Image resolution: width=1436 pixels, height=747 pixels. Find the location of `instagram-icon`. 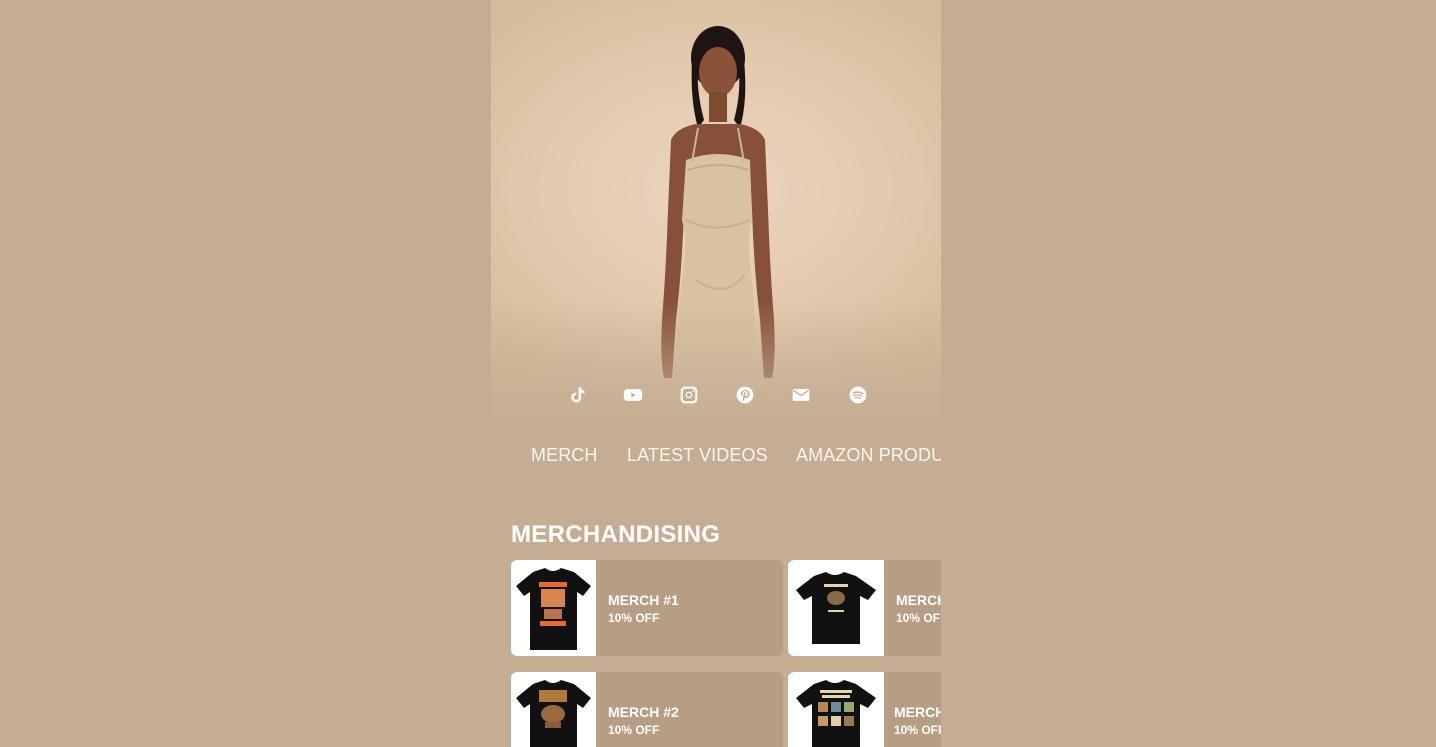

instagram-icon is located at coordinates (689, 395).